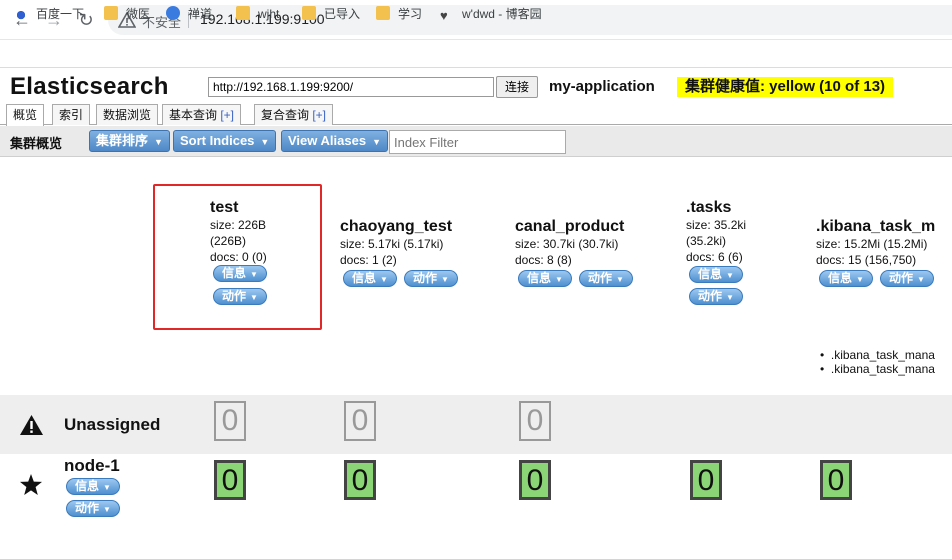 The height and width of the screenshot is (559, 952). What do you see at coordinates (138, 14) in the screenshot?
I see `bookmark-label: 微医` at bounding box center [138, 14].